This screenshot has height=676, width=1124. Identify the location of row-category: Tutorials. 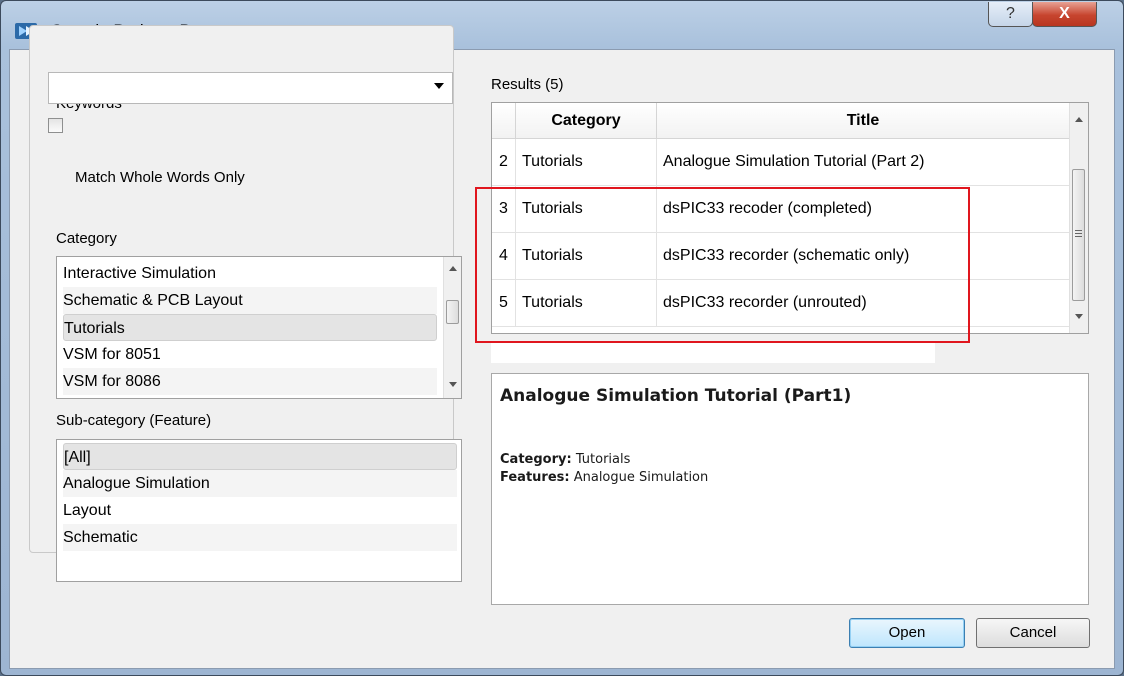
(586, 162).